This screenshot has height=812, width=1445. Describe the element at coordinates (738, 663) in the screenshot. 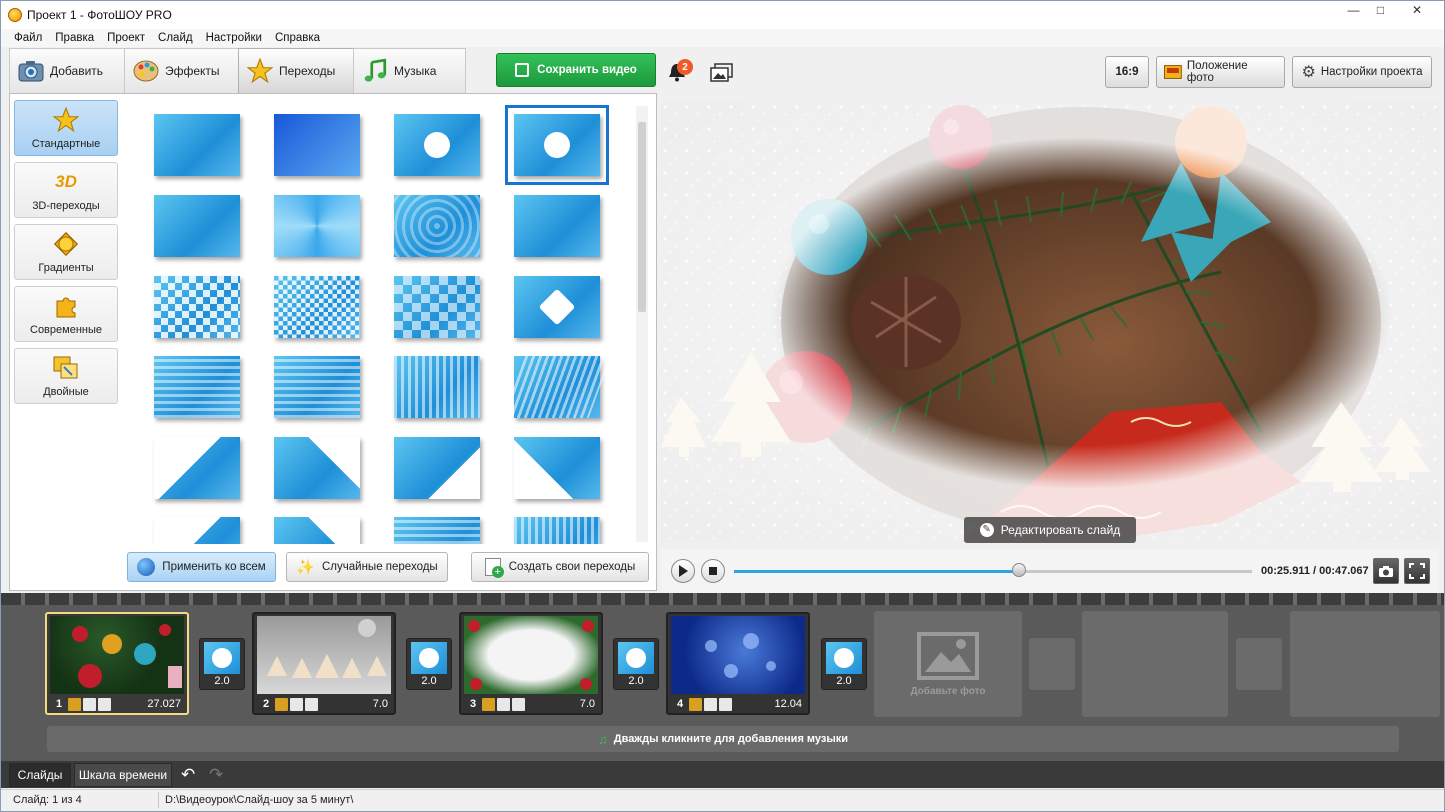

I see `slide-card: 4 12.04` at that location.